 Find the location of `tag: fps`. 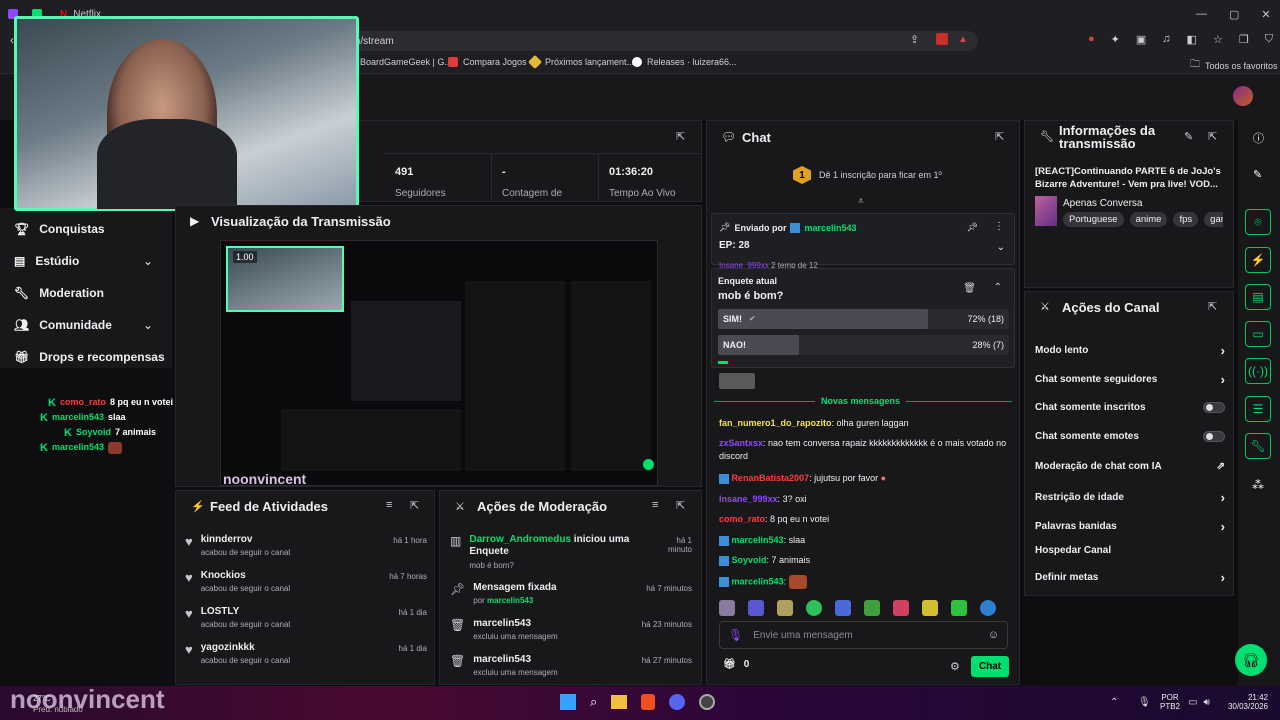

tag: fps is located at coordinates (1186, 219).